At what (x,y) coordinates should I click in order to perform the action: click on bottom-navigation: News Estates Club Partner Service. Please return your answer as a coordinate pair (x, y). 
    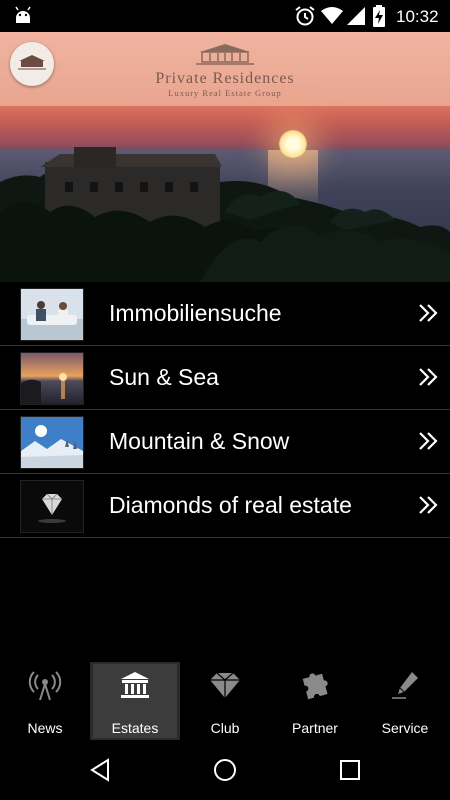
    Looking at the image, I should click on (225, 701).